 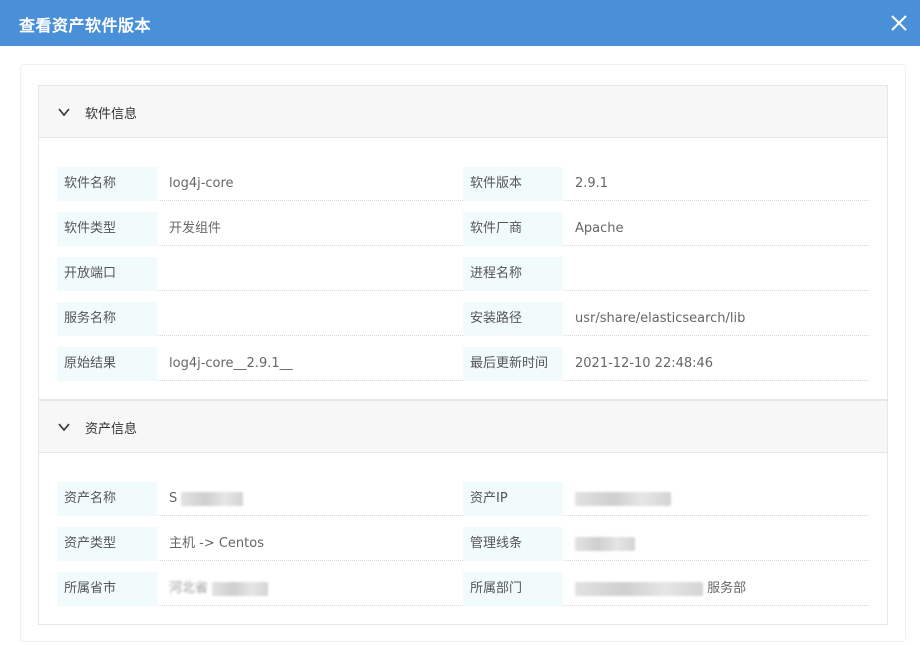 I want to click on field-value: usr/share/elasticsearch/lib, so click(x=660, y=318).